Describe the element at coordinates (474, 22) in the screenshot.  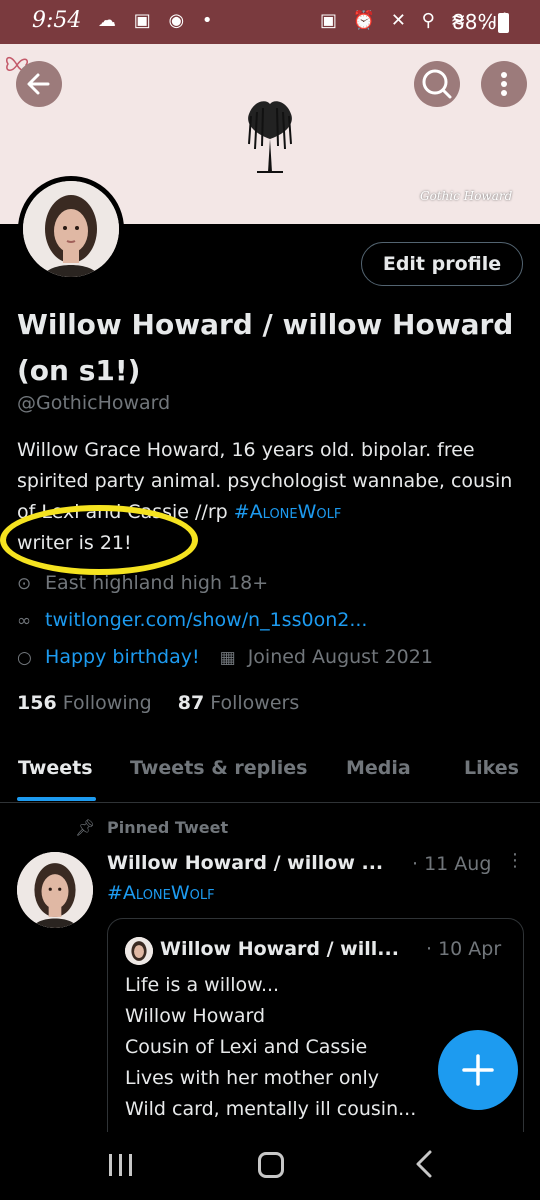
I see `battery-percentage: 88%` at that location.